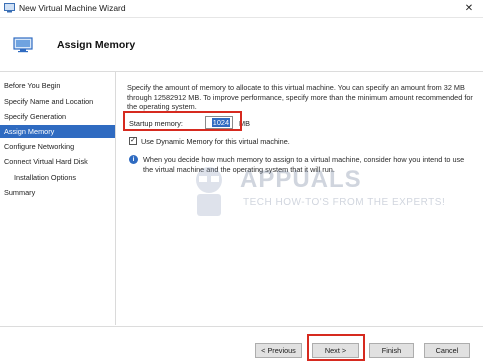 The height and width of the screenshot is (364, 483). Describe the element at coordinates (241, 9) in the screenshot. I see `title-bar: New Virtual Machine Wizard ✕` at that location.